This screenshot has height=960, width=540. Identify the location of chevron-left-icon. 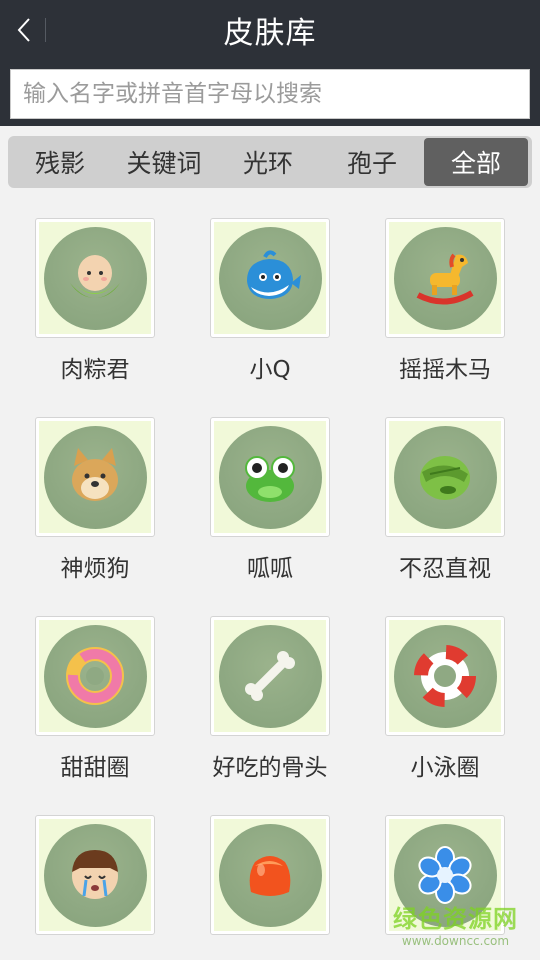
(23, 30).